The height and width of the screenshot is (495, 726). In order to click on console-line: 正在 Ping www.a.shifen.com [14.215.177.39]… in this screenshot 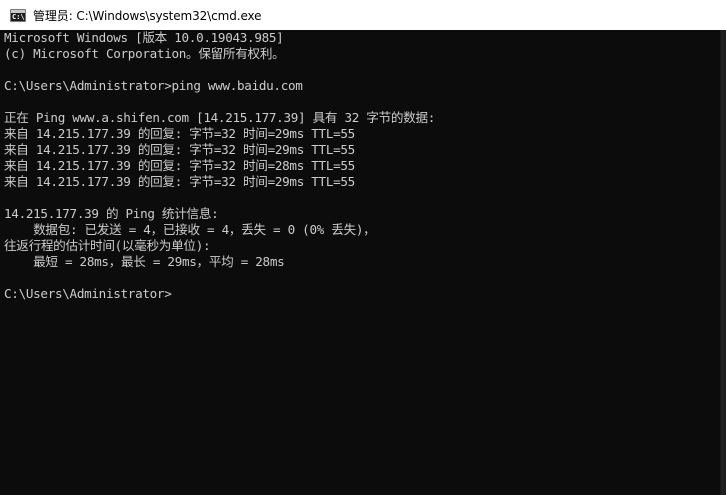, I will do `click(220, 117)`.